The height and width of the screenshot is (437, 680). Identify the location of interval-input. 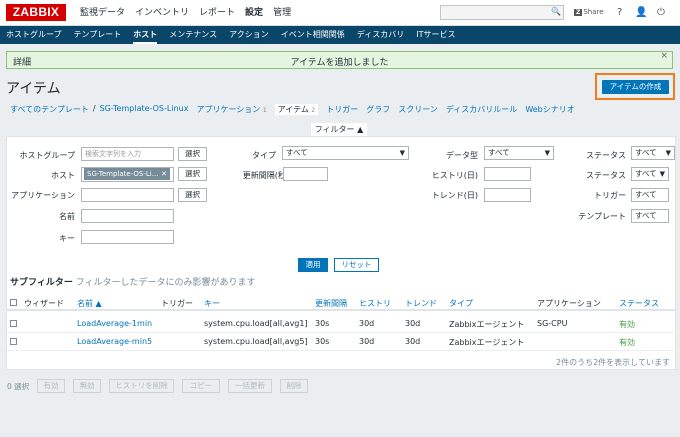
(305, 174).